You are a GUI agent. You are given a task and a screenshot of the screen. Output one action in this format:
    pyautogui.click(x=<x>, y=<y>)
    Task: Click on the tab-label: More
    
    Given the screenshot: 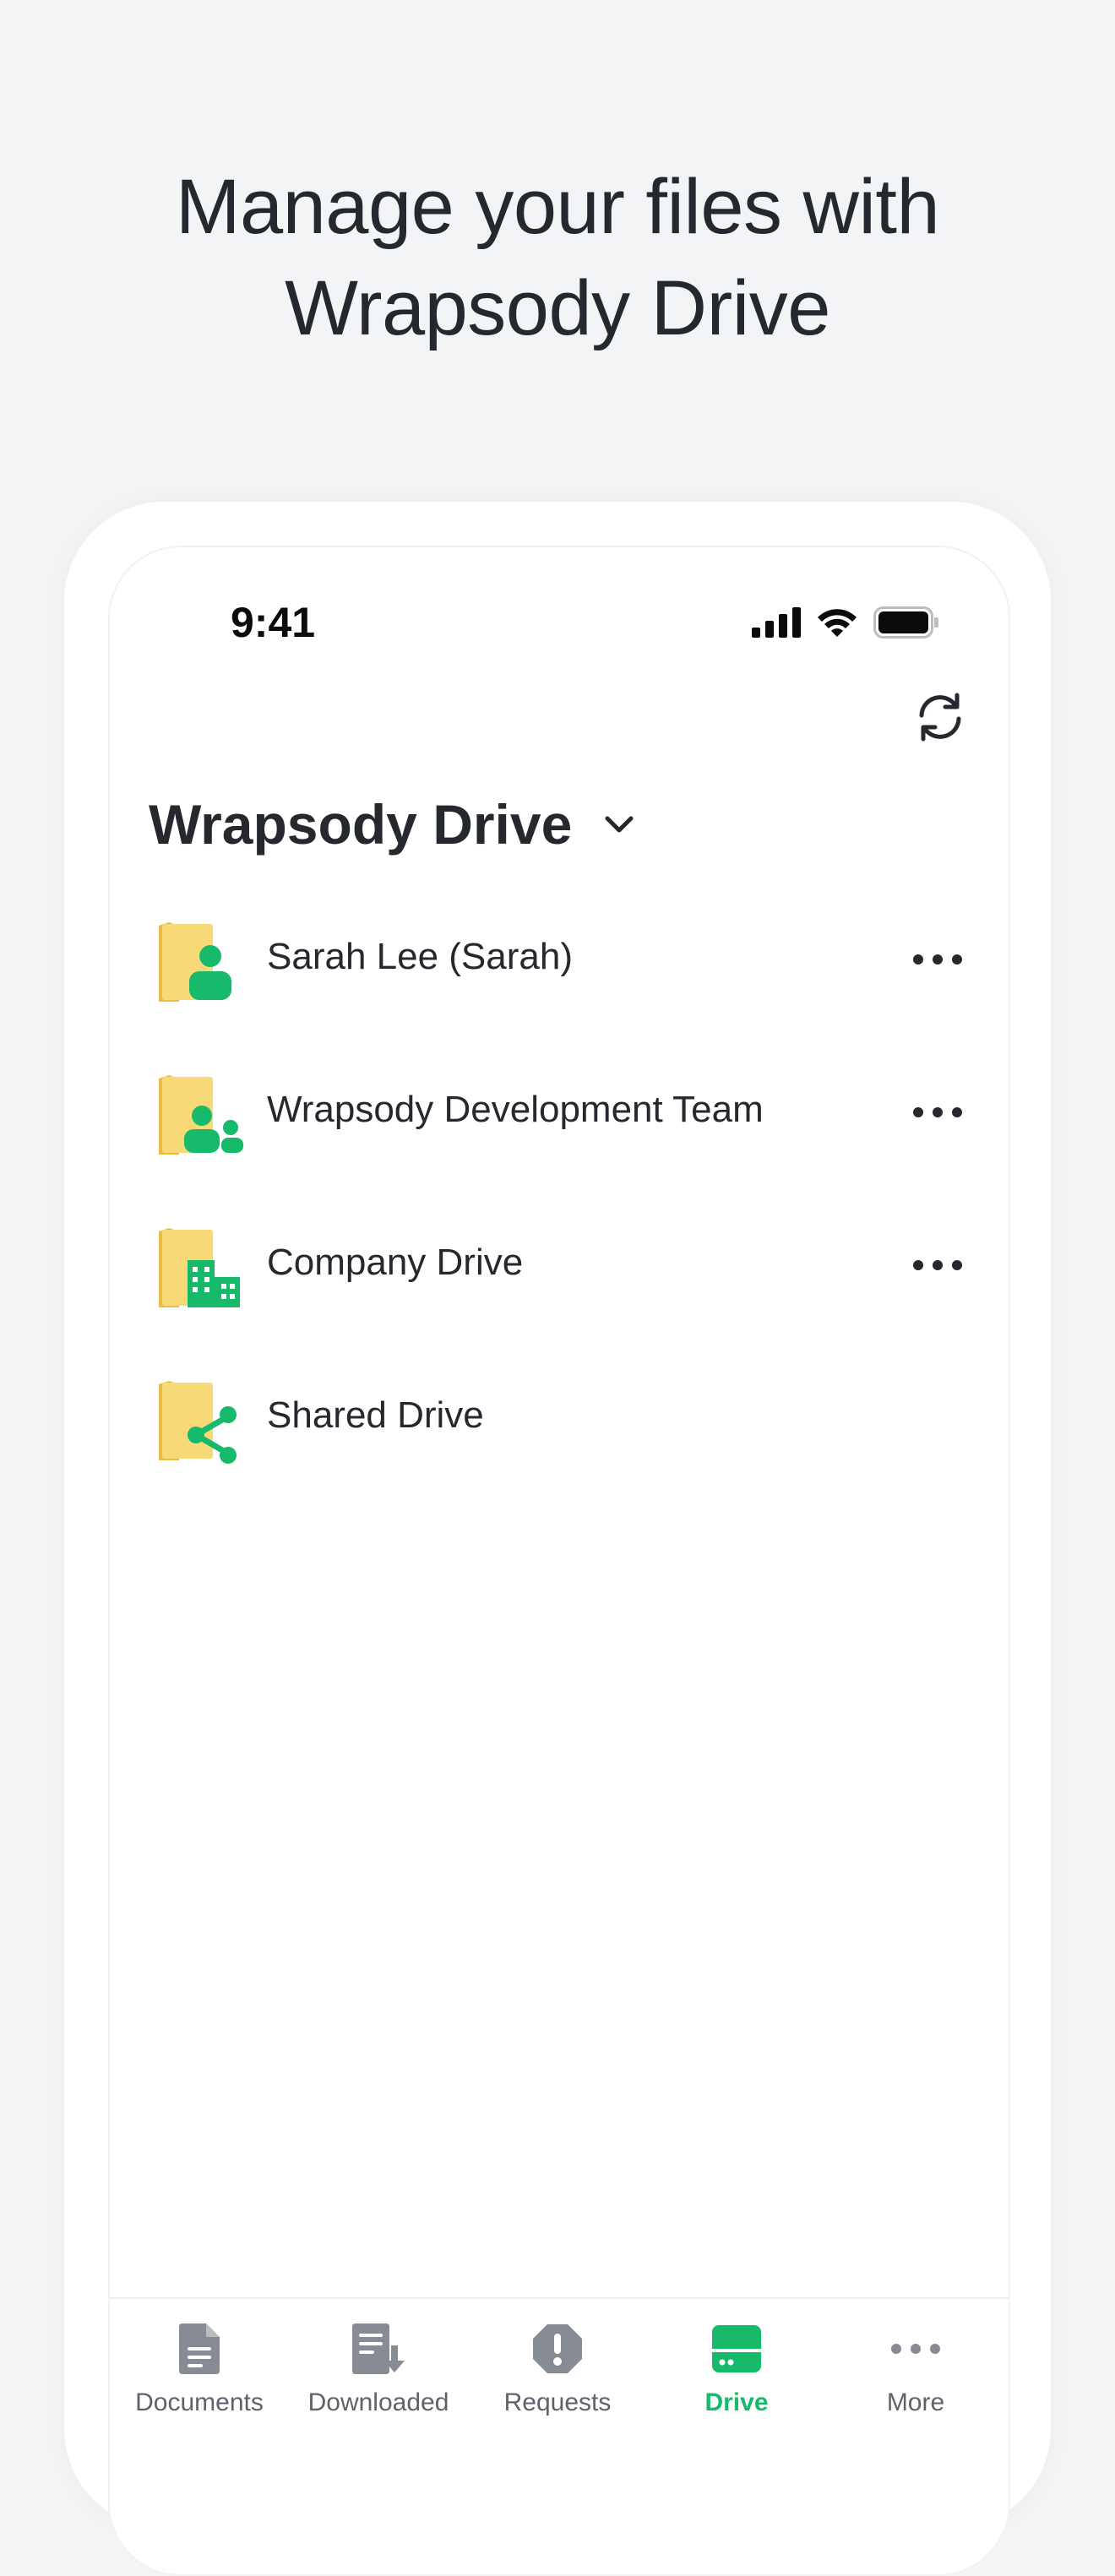 What is the action you would take?
    pyautogui.click(x=916, y=2402)
    